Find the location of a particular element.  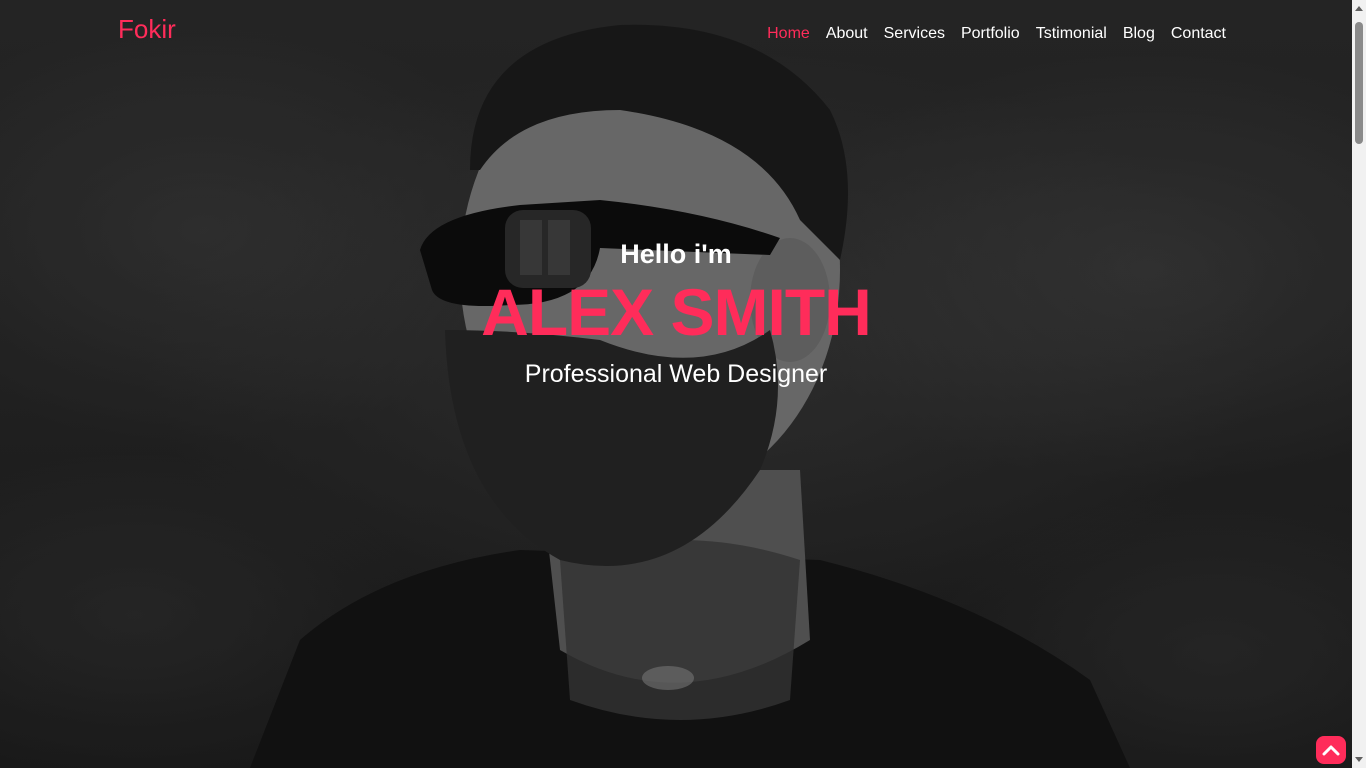

scroll-down-arrow-icon is located at coordinates (1359, 760).